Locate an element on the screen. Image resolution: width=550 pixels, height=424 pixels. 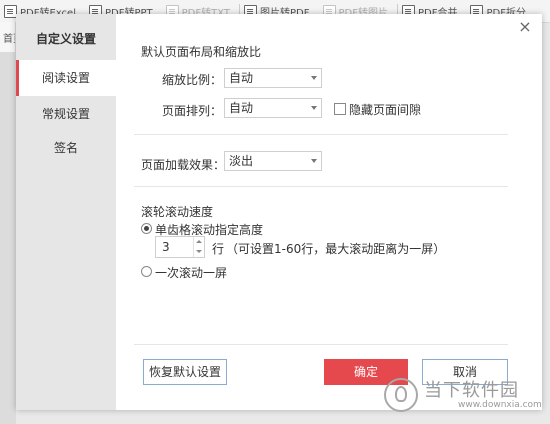
sidebar-item-signature: 签名 is located at coordinates (66, 148).